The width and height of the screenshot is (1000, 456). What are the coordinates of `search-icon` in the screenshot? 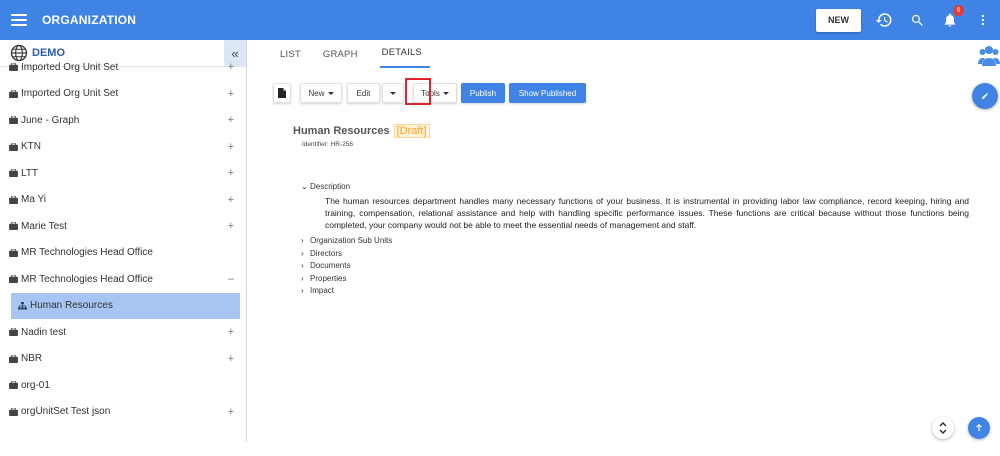 It's located at (917, 20).